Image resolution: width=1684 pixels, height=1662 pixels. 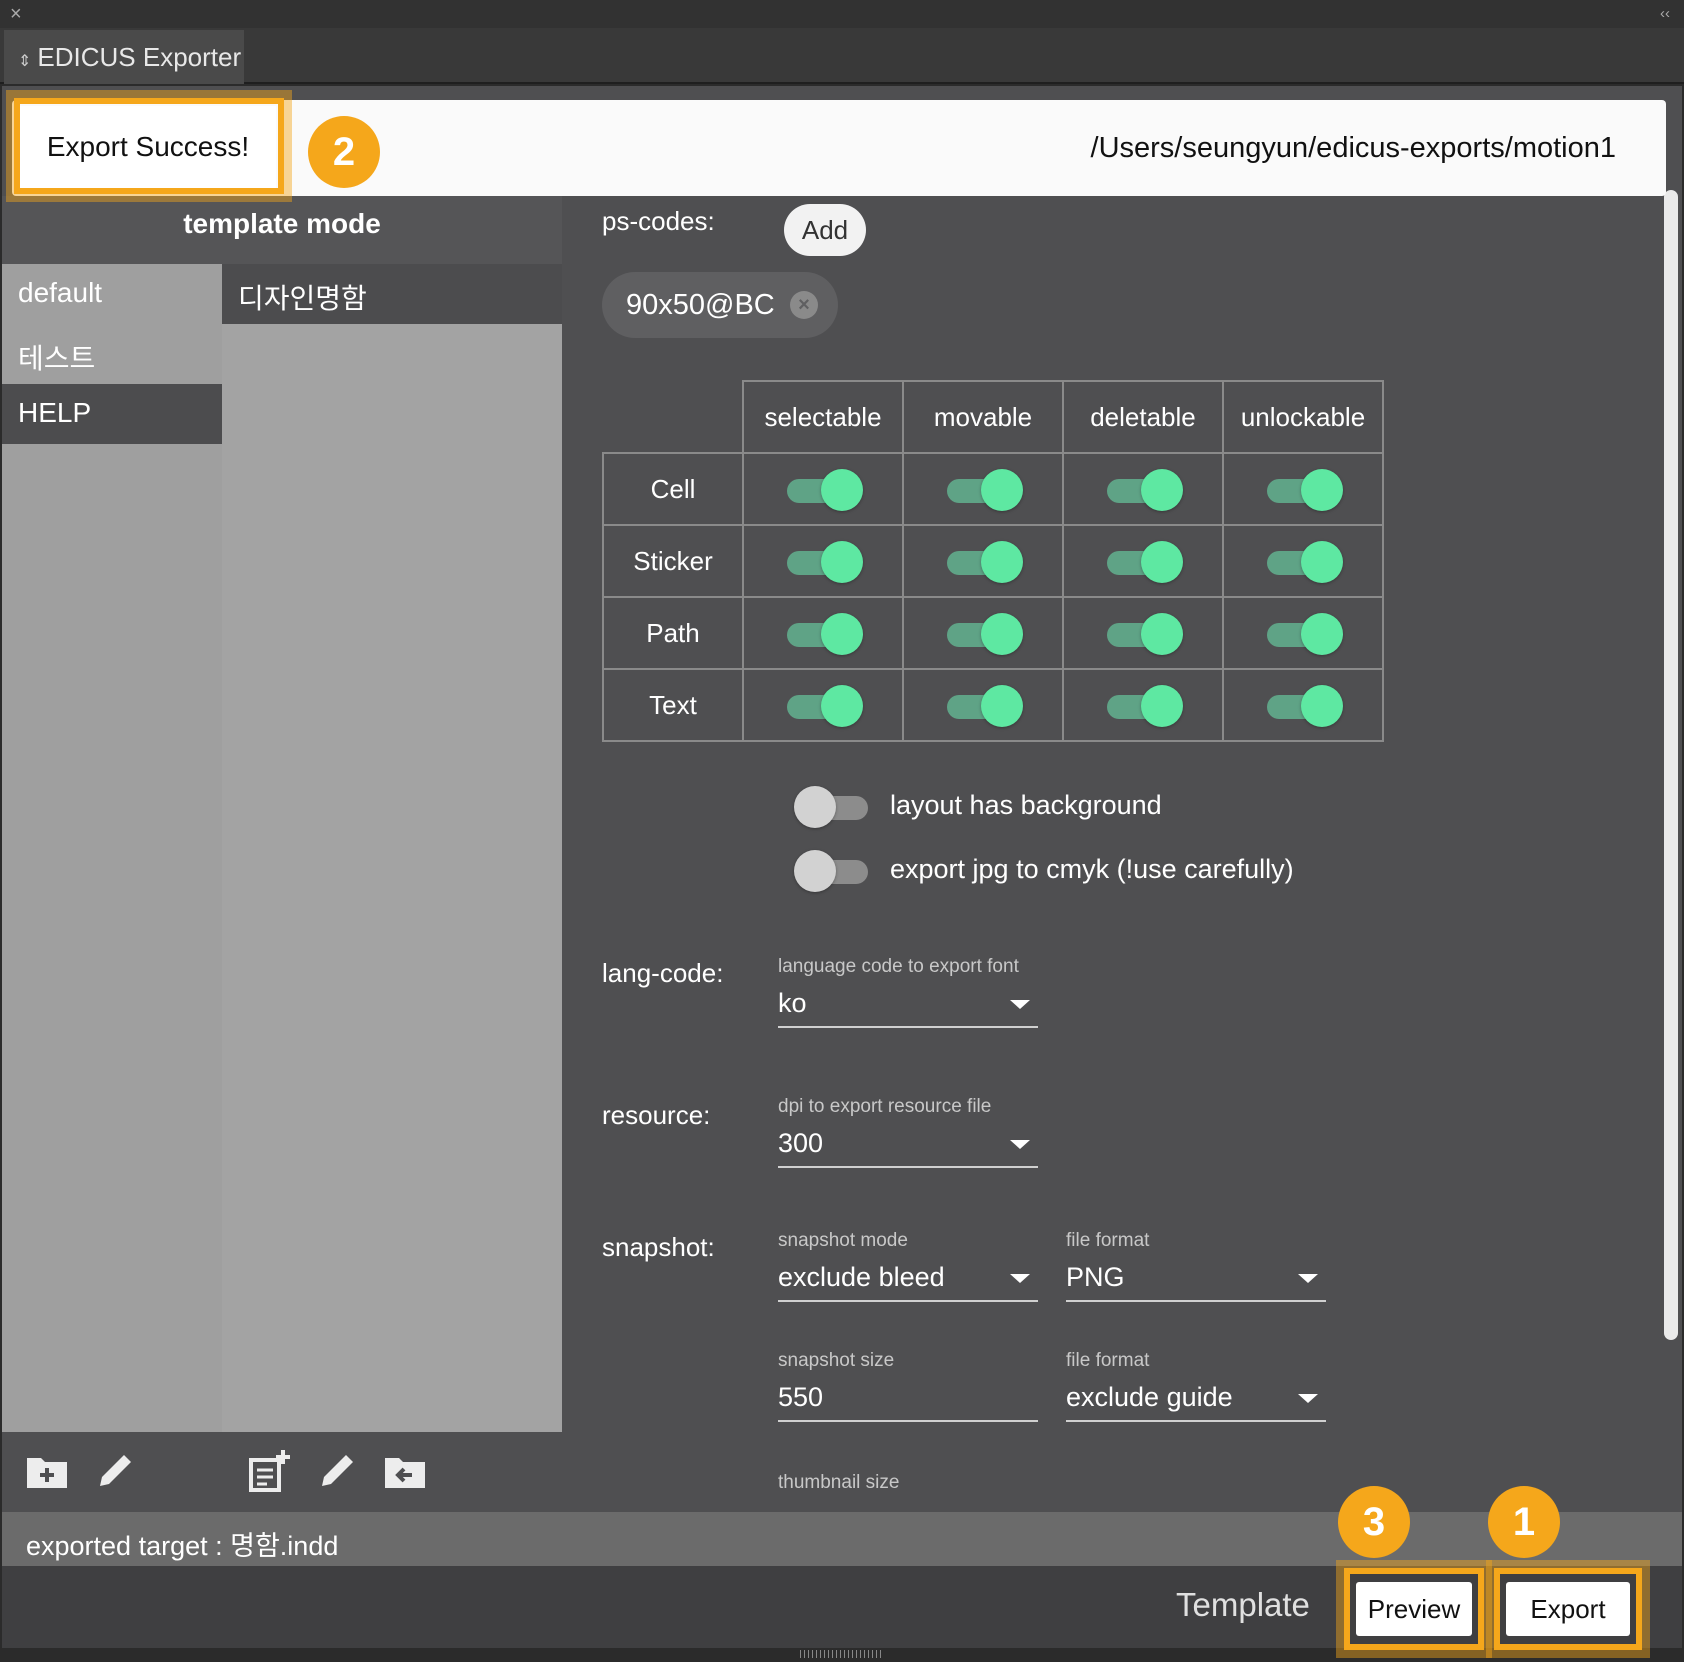 I want to click on resize-grip, so click(x=842, y=1654).